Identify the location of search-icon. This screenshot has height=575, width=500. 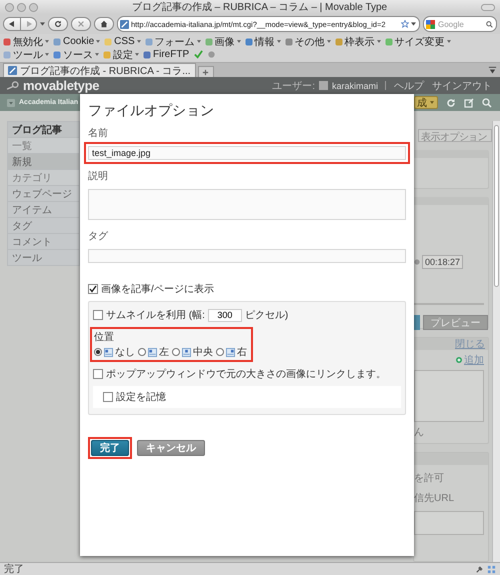
(489, 24).